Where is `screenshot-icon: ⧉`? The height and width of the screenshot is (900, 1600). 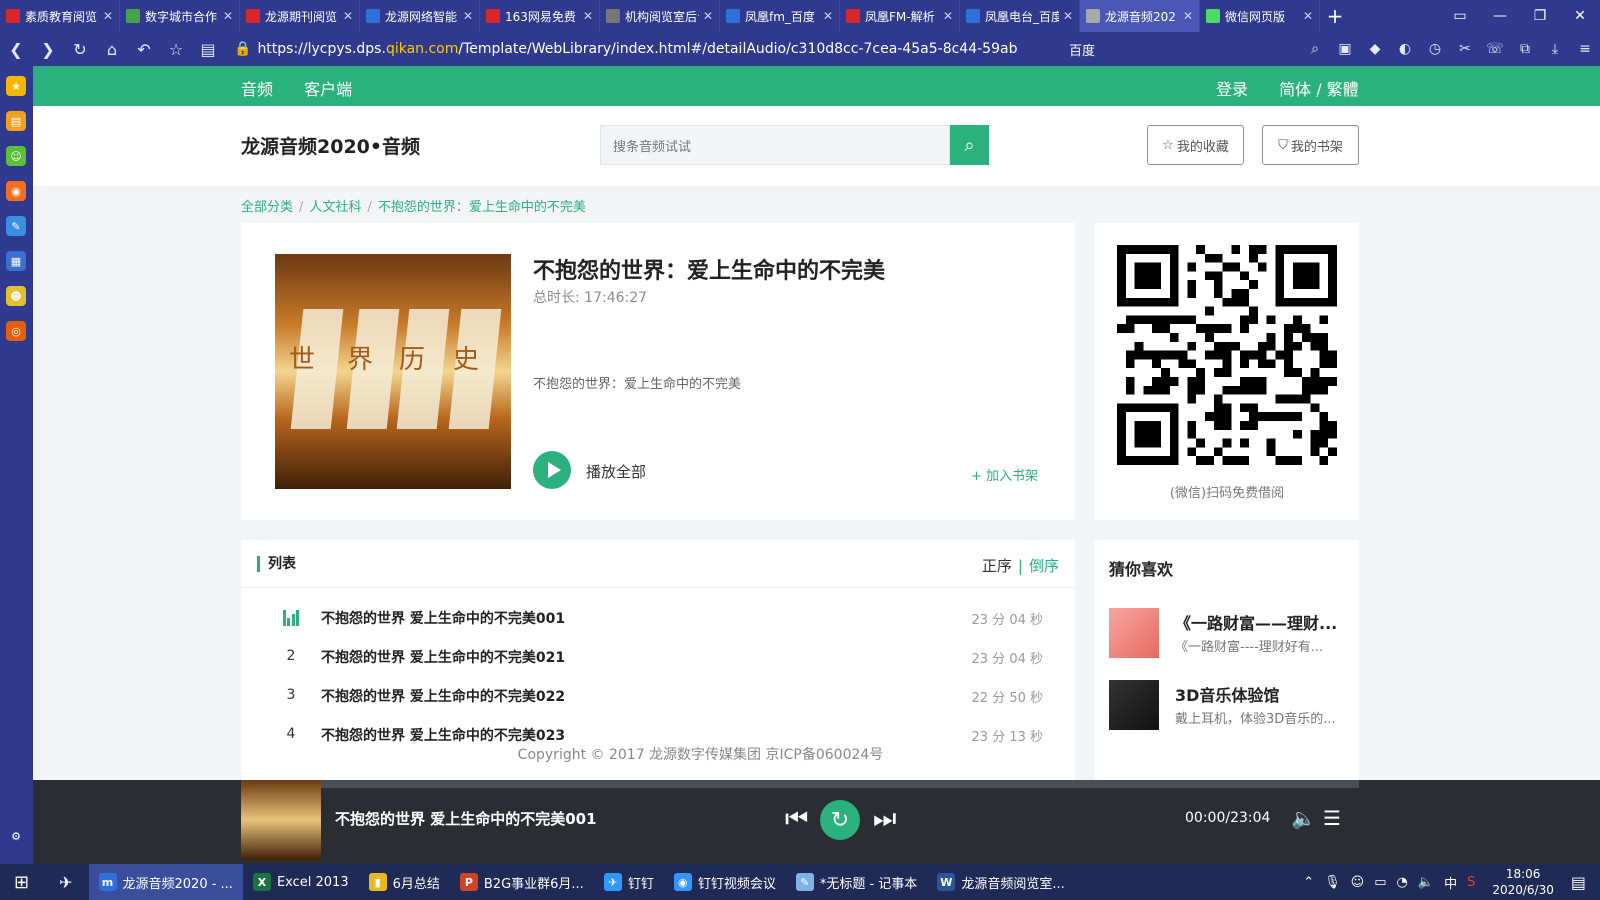
screenshot-icon: ⧉ is located at coordinates (1525, 49).